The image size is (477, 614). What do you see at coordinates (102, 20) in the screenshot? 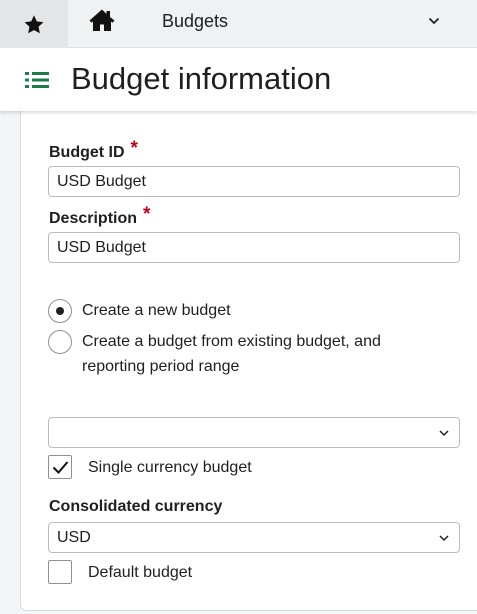
I see `home-icon` at bounding box center [102, 20].